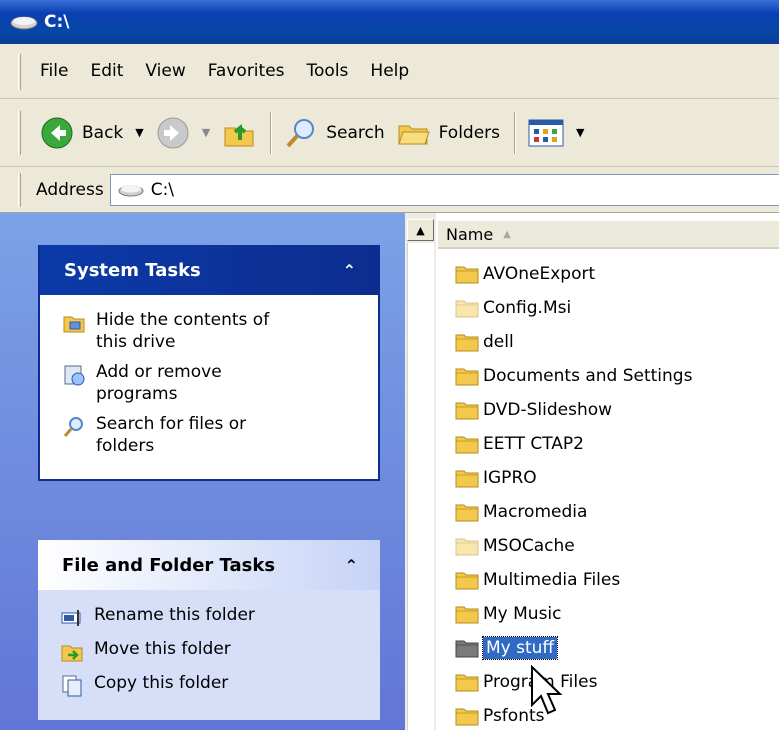 The image size is (779, 730). I want to click on task-label: Move this folder, so click(162, 649).